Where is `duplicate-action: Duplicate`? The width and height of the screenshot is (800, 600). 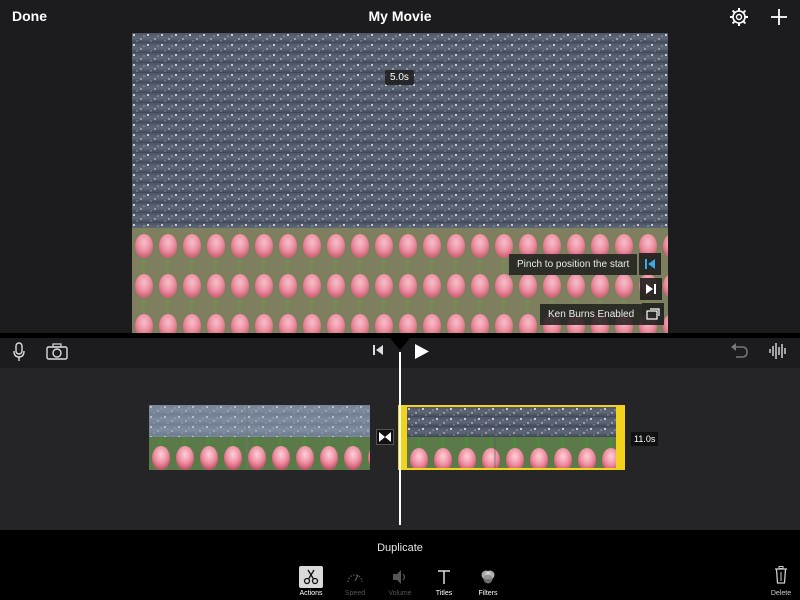
duplicate-action: Duplicate is located at coordinates (400, 548).